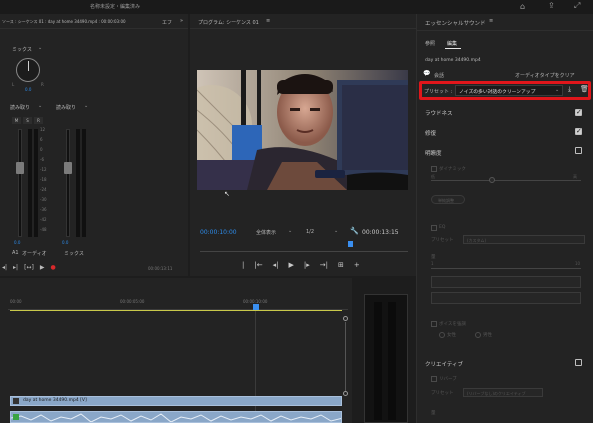 The height and width of the screenshot is (423, 593). What do you see at coordinates (522, 6) in the screenshot?
I see `home-icon: ⌂` at bounding box center [522, 6].